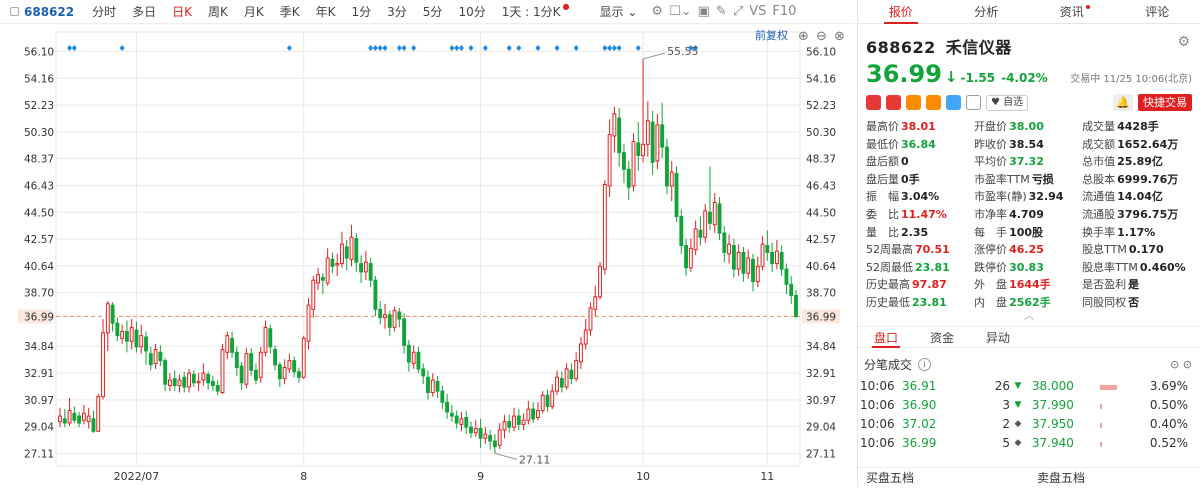  I want to click on stat-value: 38.00, so click(1026, 126).